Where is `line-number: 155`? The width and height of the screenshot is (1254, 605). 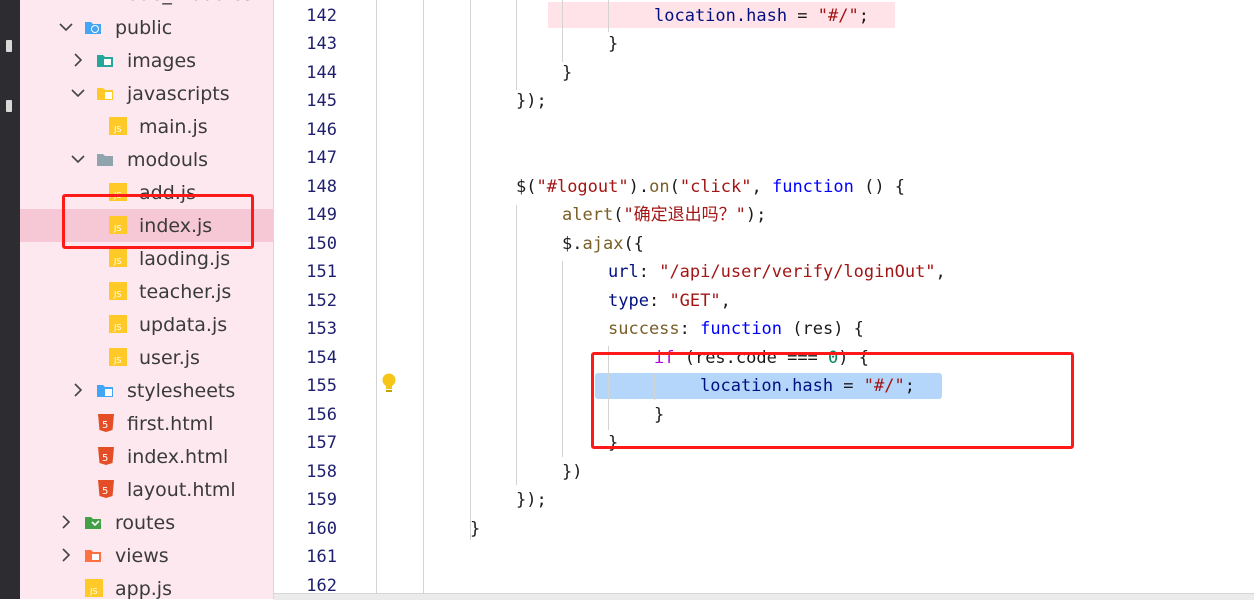
line-number: 155 is located at coordinates (321, 386).